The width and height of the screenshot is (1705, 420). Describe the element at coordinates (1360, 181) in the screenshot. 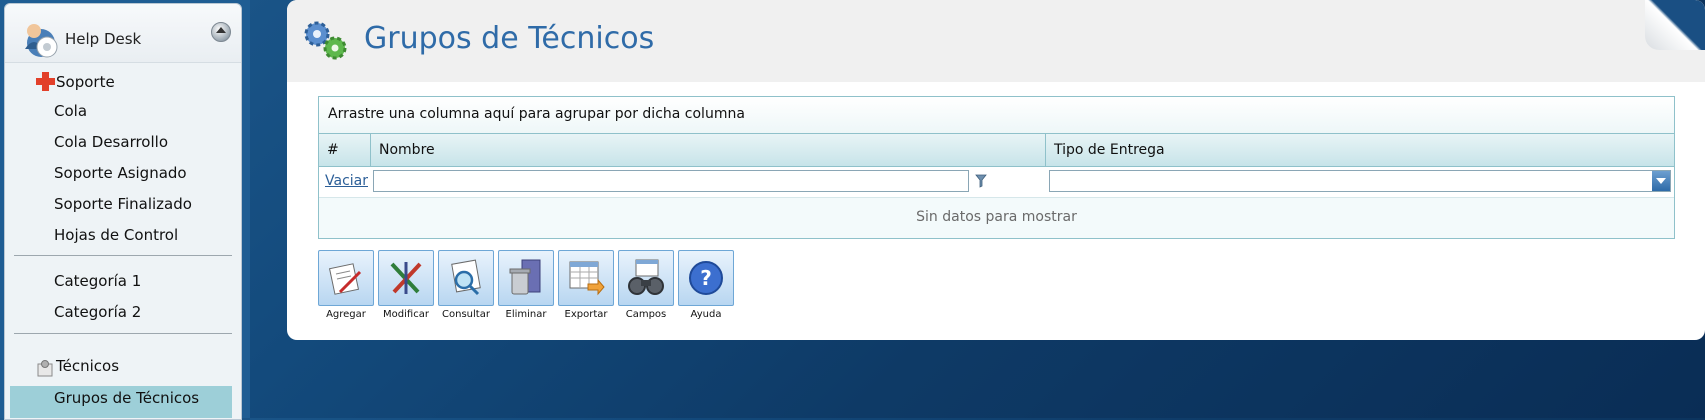

I see `tipo-de-entrega-filter-select` at that location.